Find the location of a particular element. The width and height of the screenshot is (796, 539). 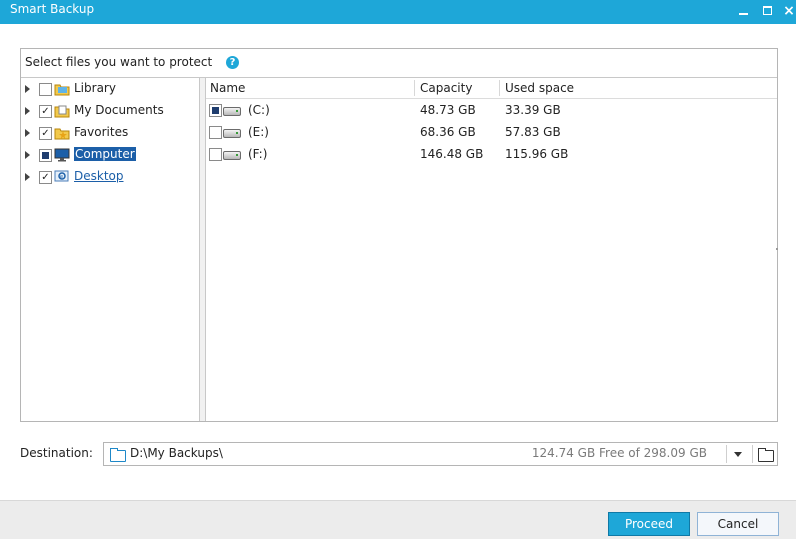

table-row: (F:) 146.48 GB 115.96 GB is located at coordinates (491, 154).